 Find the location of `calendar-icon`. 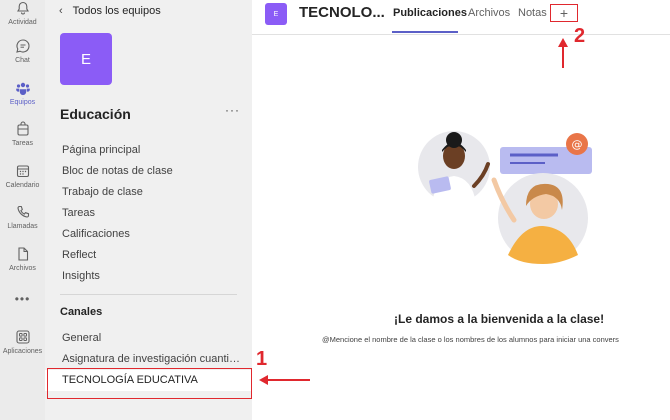

calendar-icon is located at coordinates (22, 171).